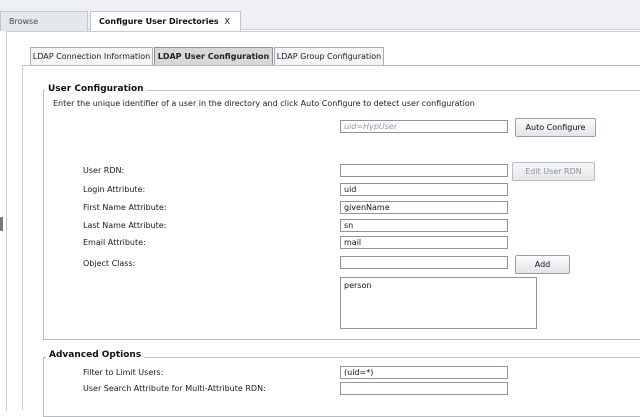 Image resolution: width=640 pixels, height=417 pixels. I want to click on first-name-attribute-input, so click(424, 207).